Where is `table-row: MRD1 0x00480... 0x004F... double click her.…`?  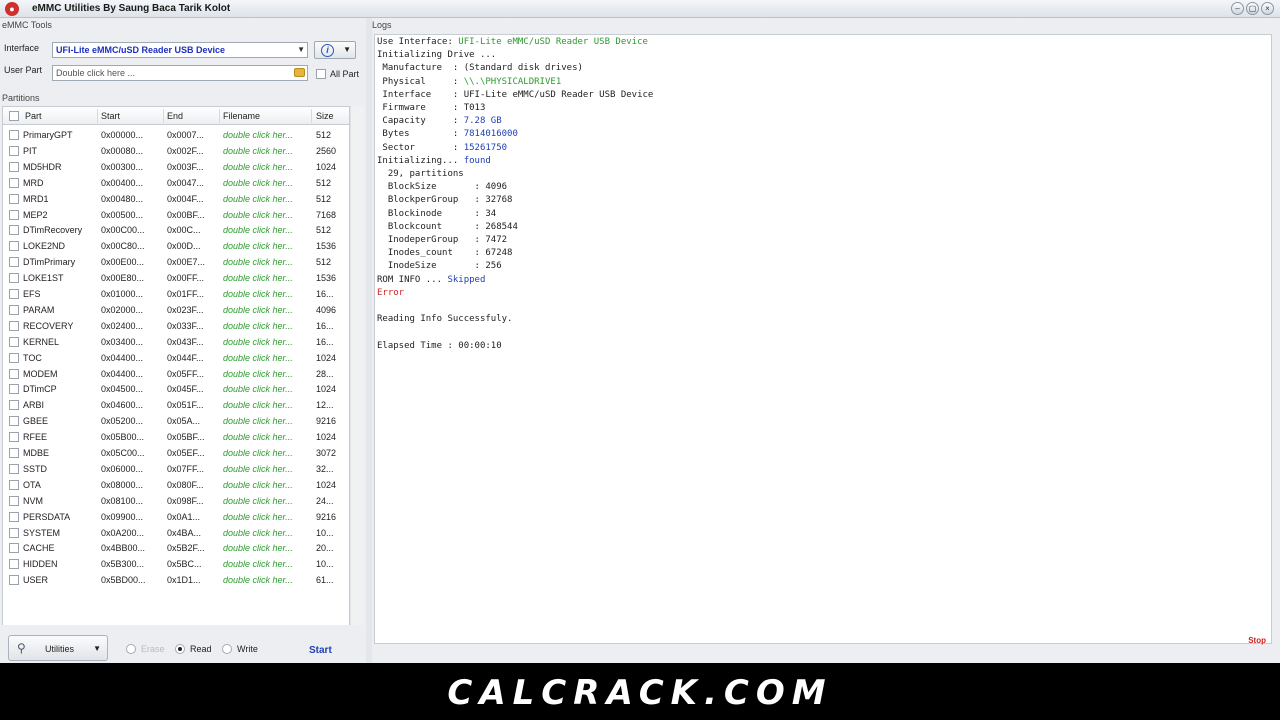 table-row: MRD1 0x00480... 0x004F... double click her.… is located at coordinates (176, 199).